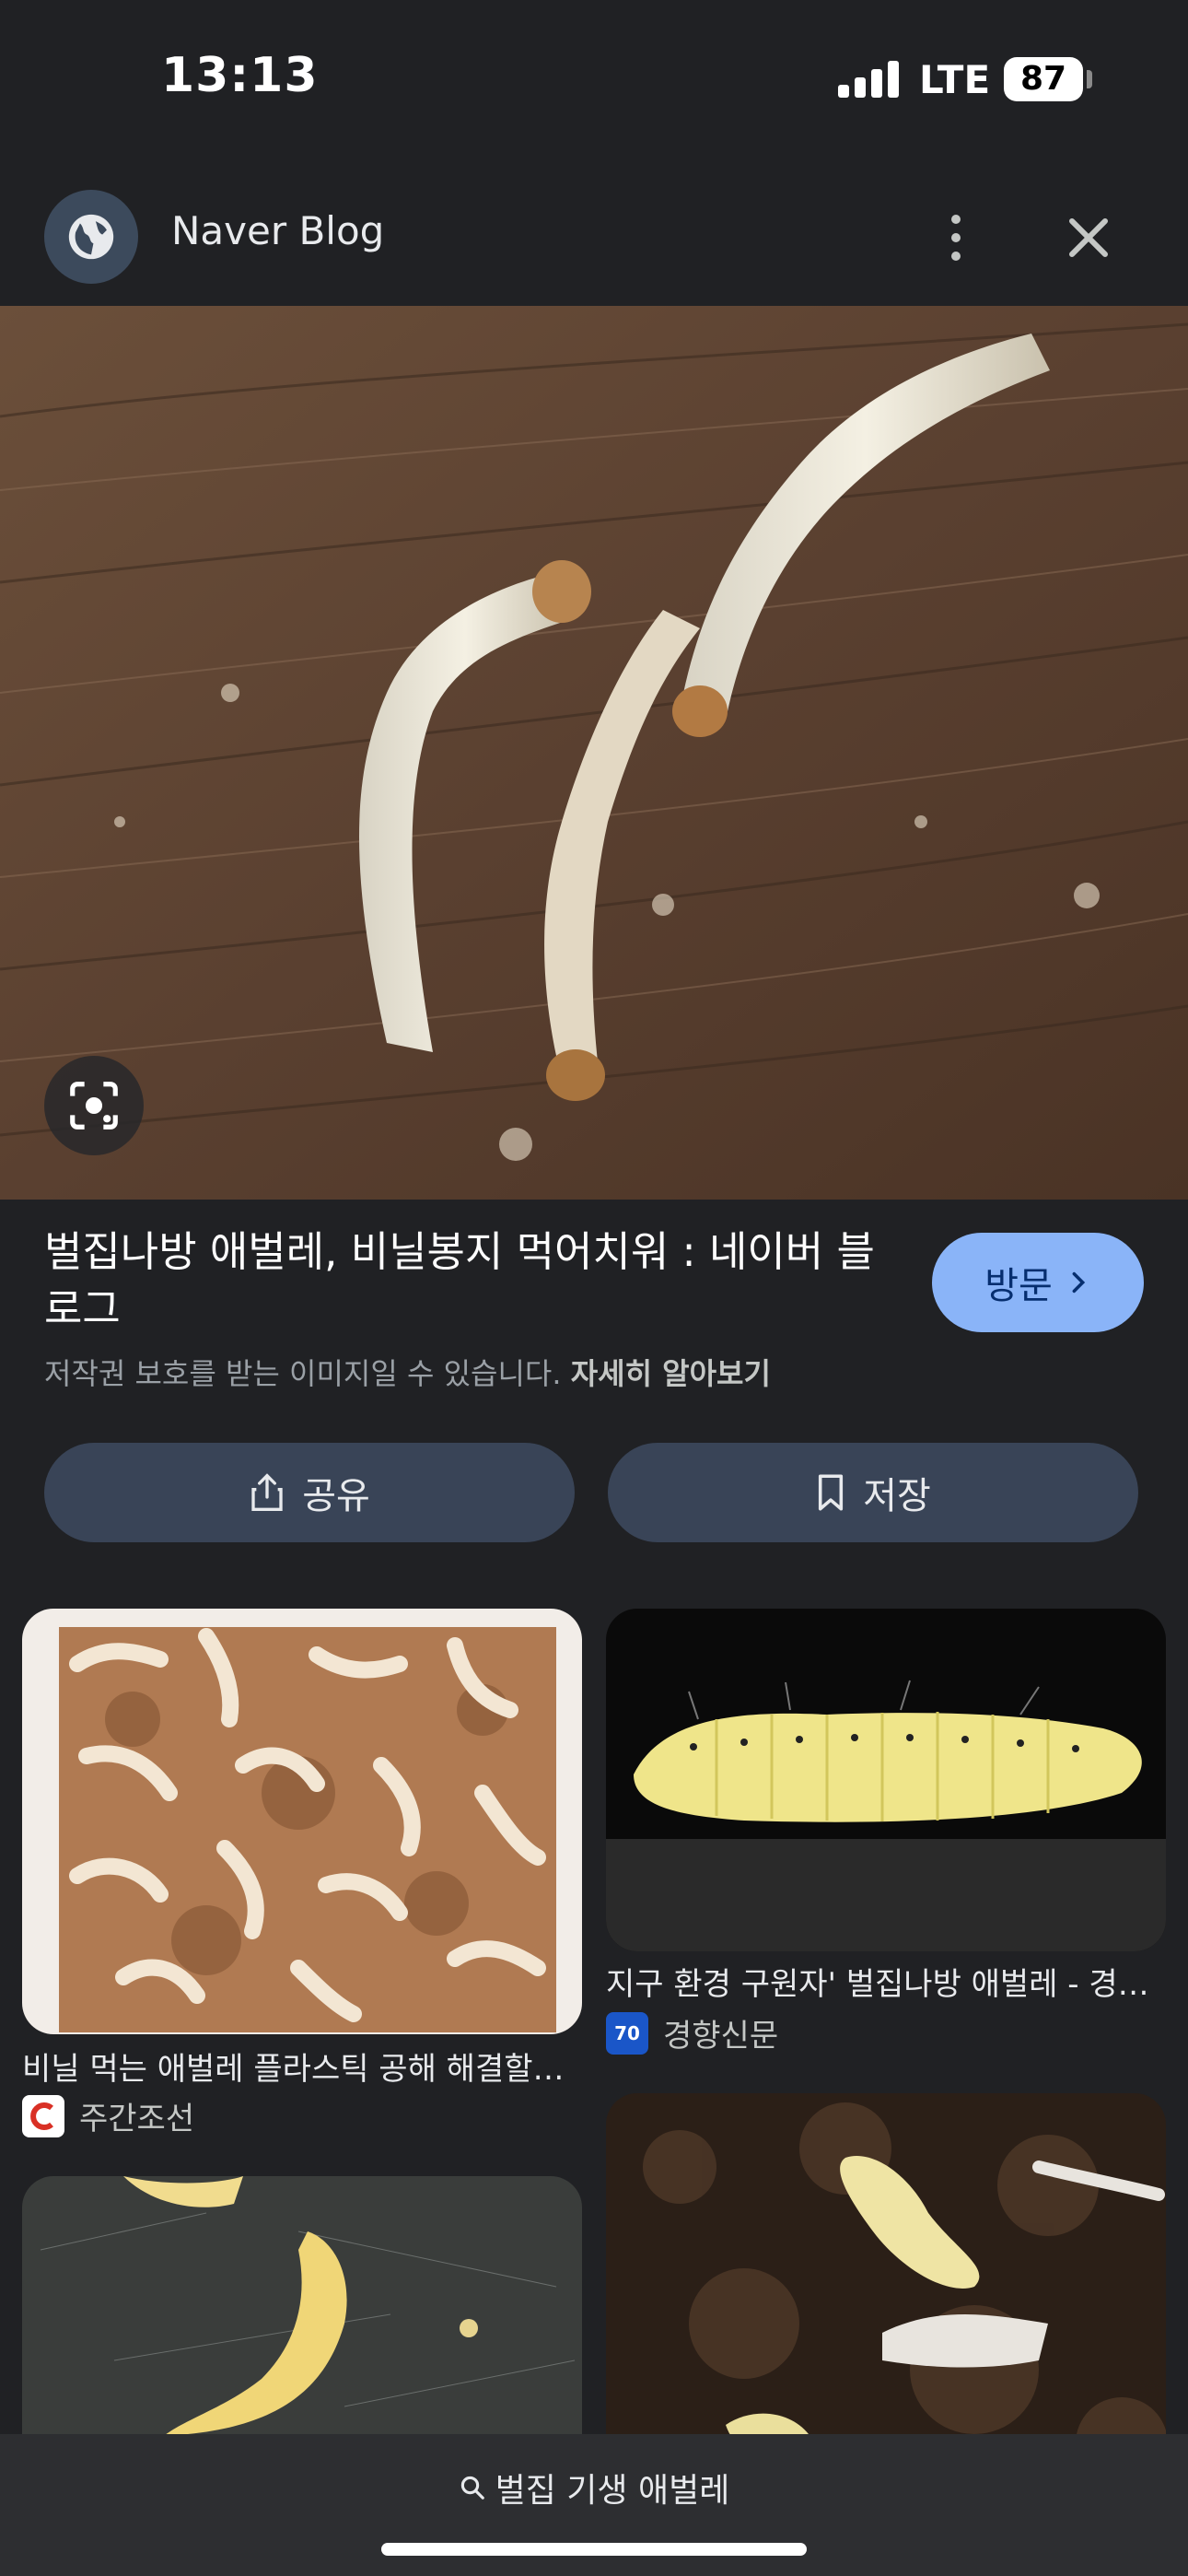 The height and width of the screenshot is (2576, 1188). Describe the element at coordinates (91, 237) in the screenshot. I see `globe-icon` at that location.